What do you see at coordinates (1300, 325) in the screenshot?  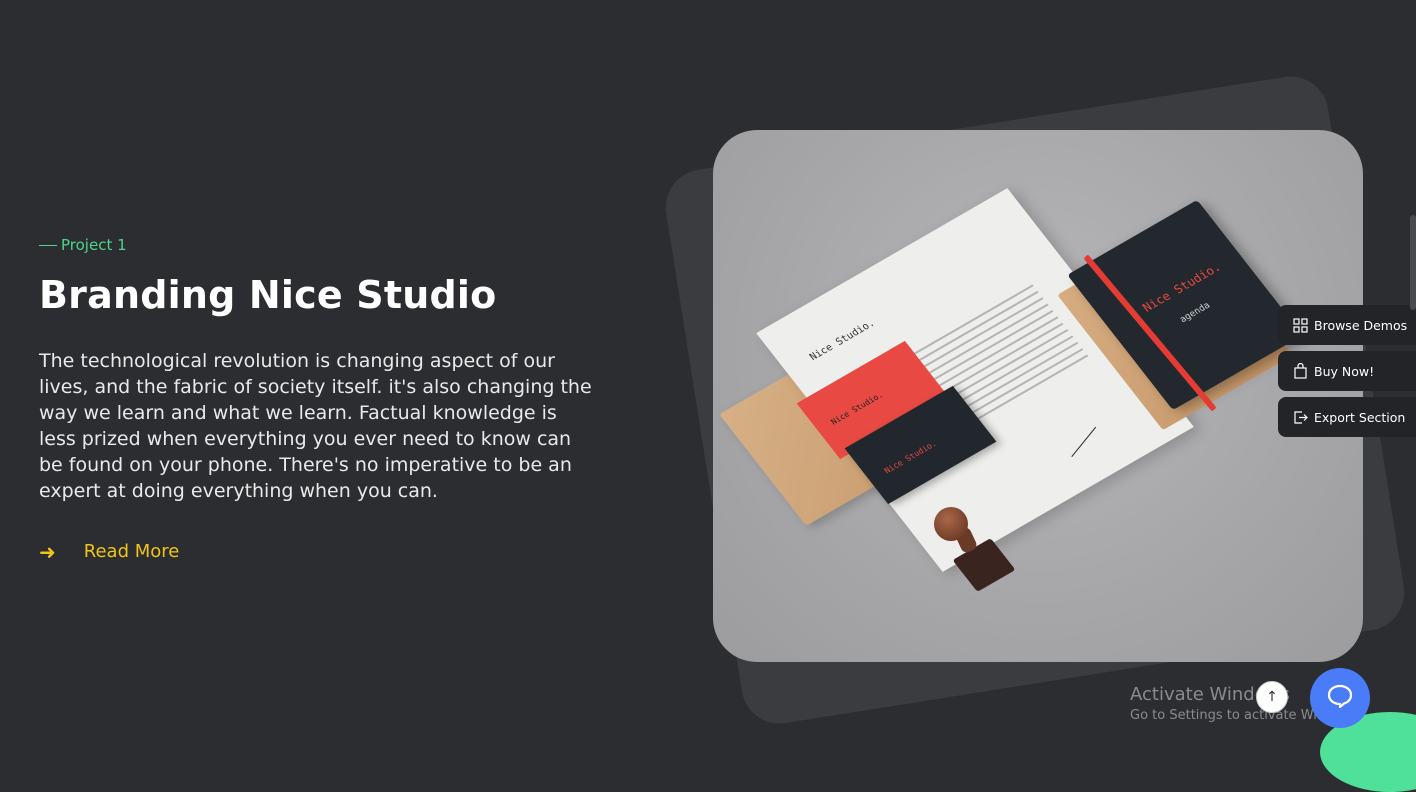 I see `grid-icon` at bounding box center [1300, 325].